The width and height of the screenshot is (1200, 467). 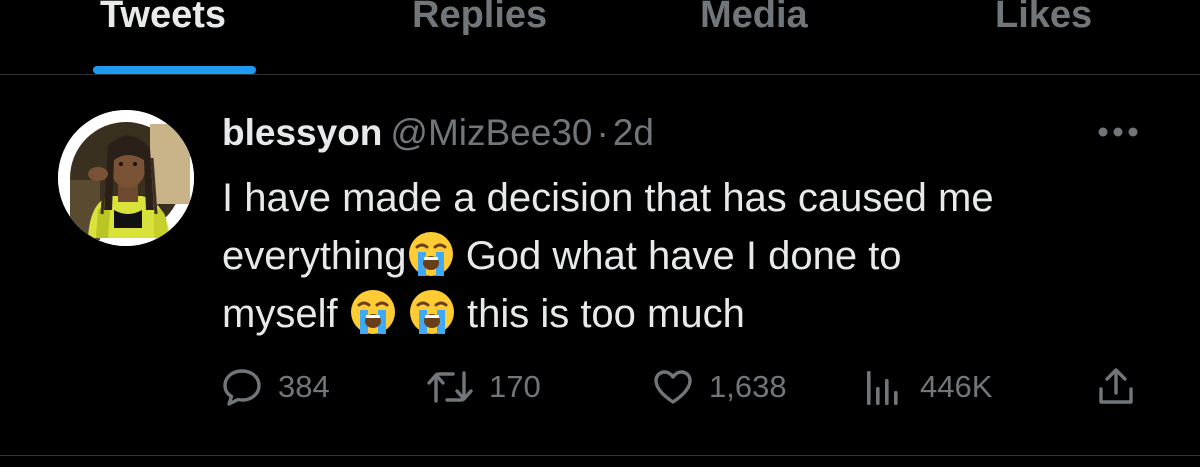 I want to click on tab-likes: Likes, so click(x=1043, y=20).